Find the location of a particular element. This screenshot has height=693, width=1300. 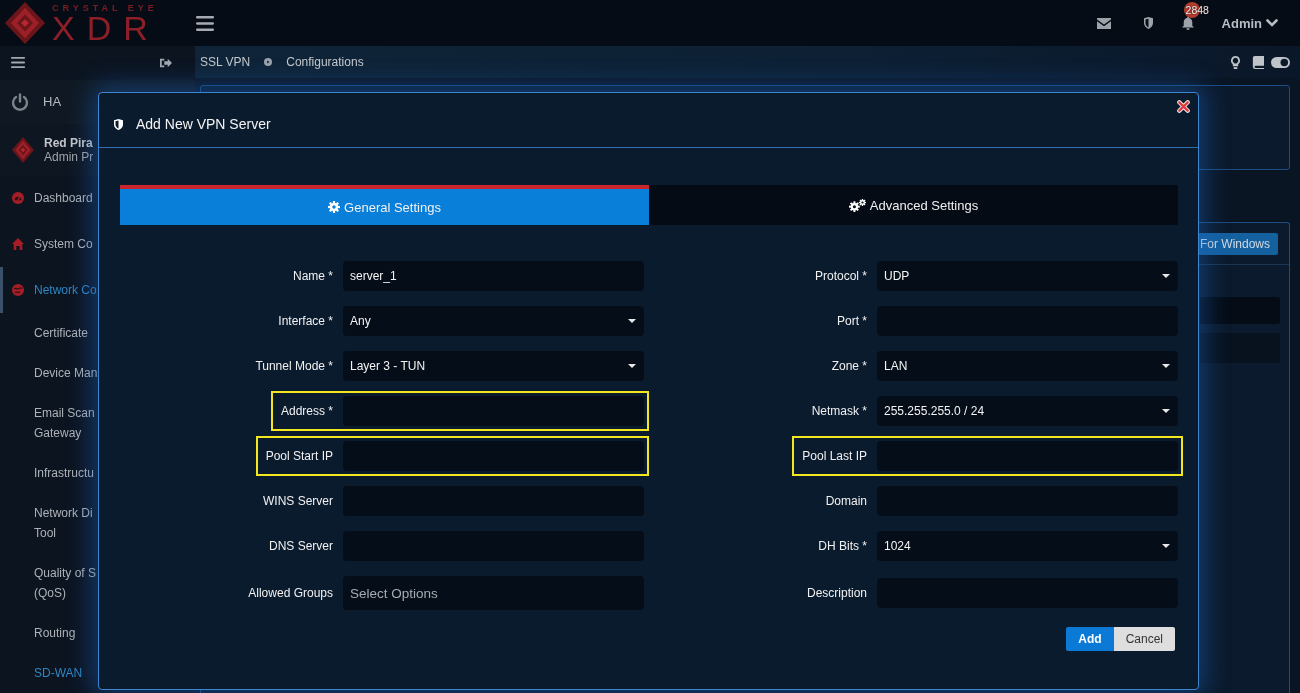

select-field: Layer 3 - TUN is located at coordinates (493, 366).